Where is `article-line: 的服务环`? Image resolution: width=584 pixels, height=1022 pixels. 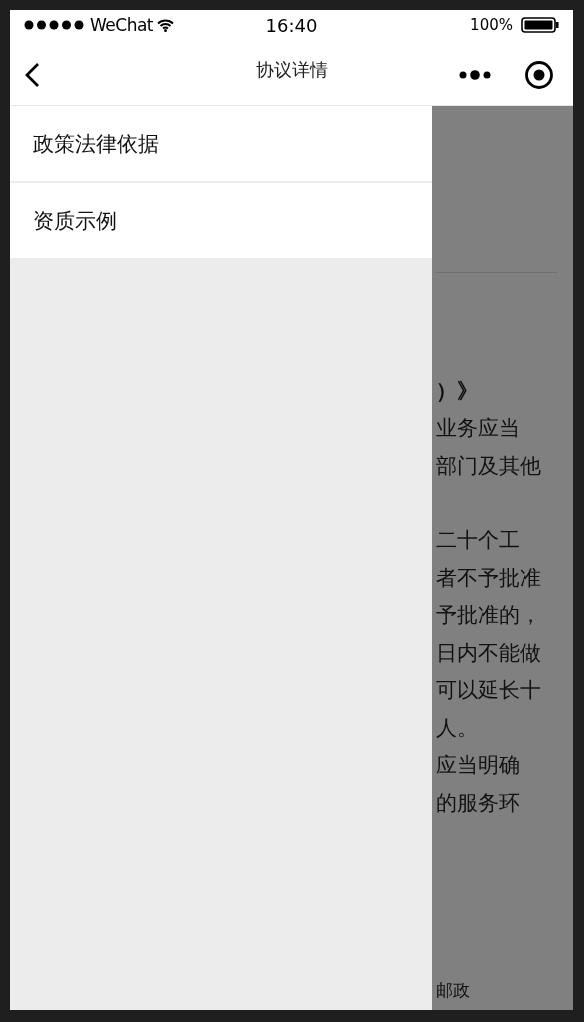 article-line: 的服务环 is located at coordinates (478, 803).